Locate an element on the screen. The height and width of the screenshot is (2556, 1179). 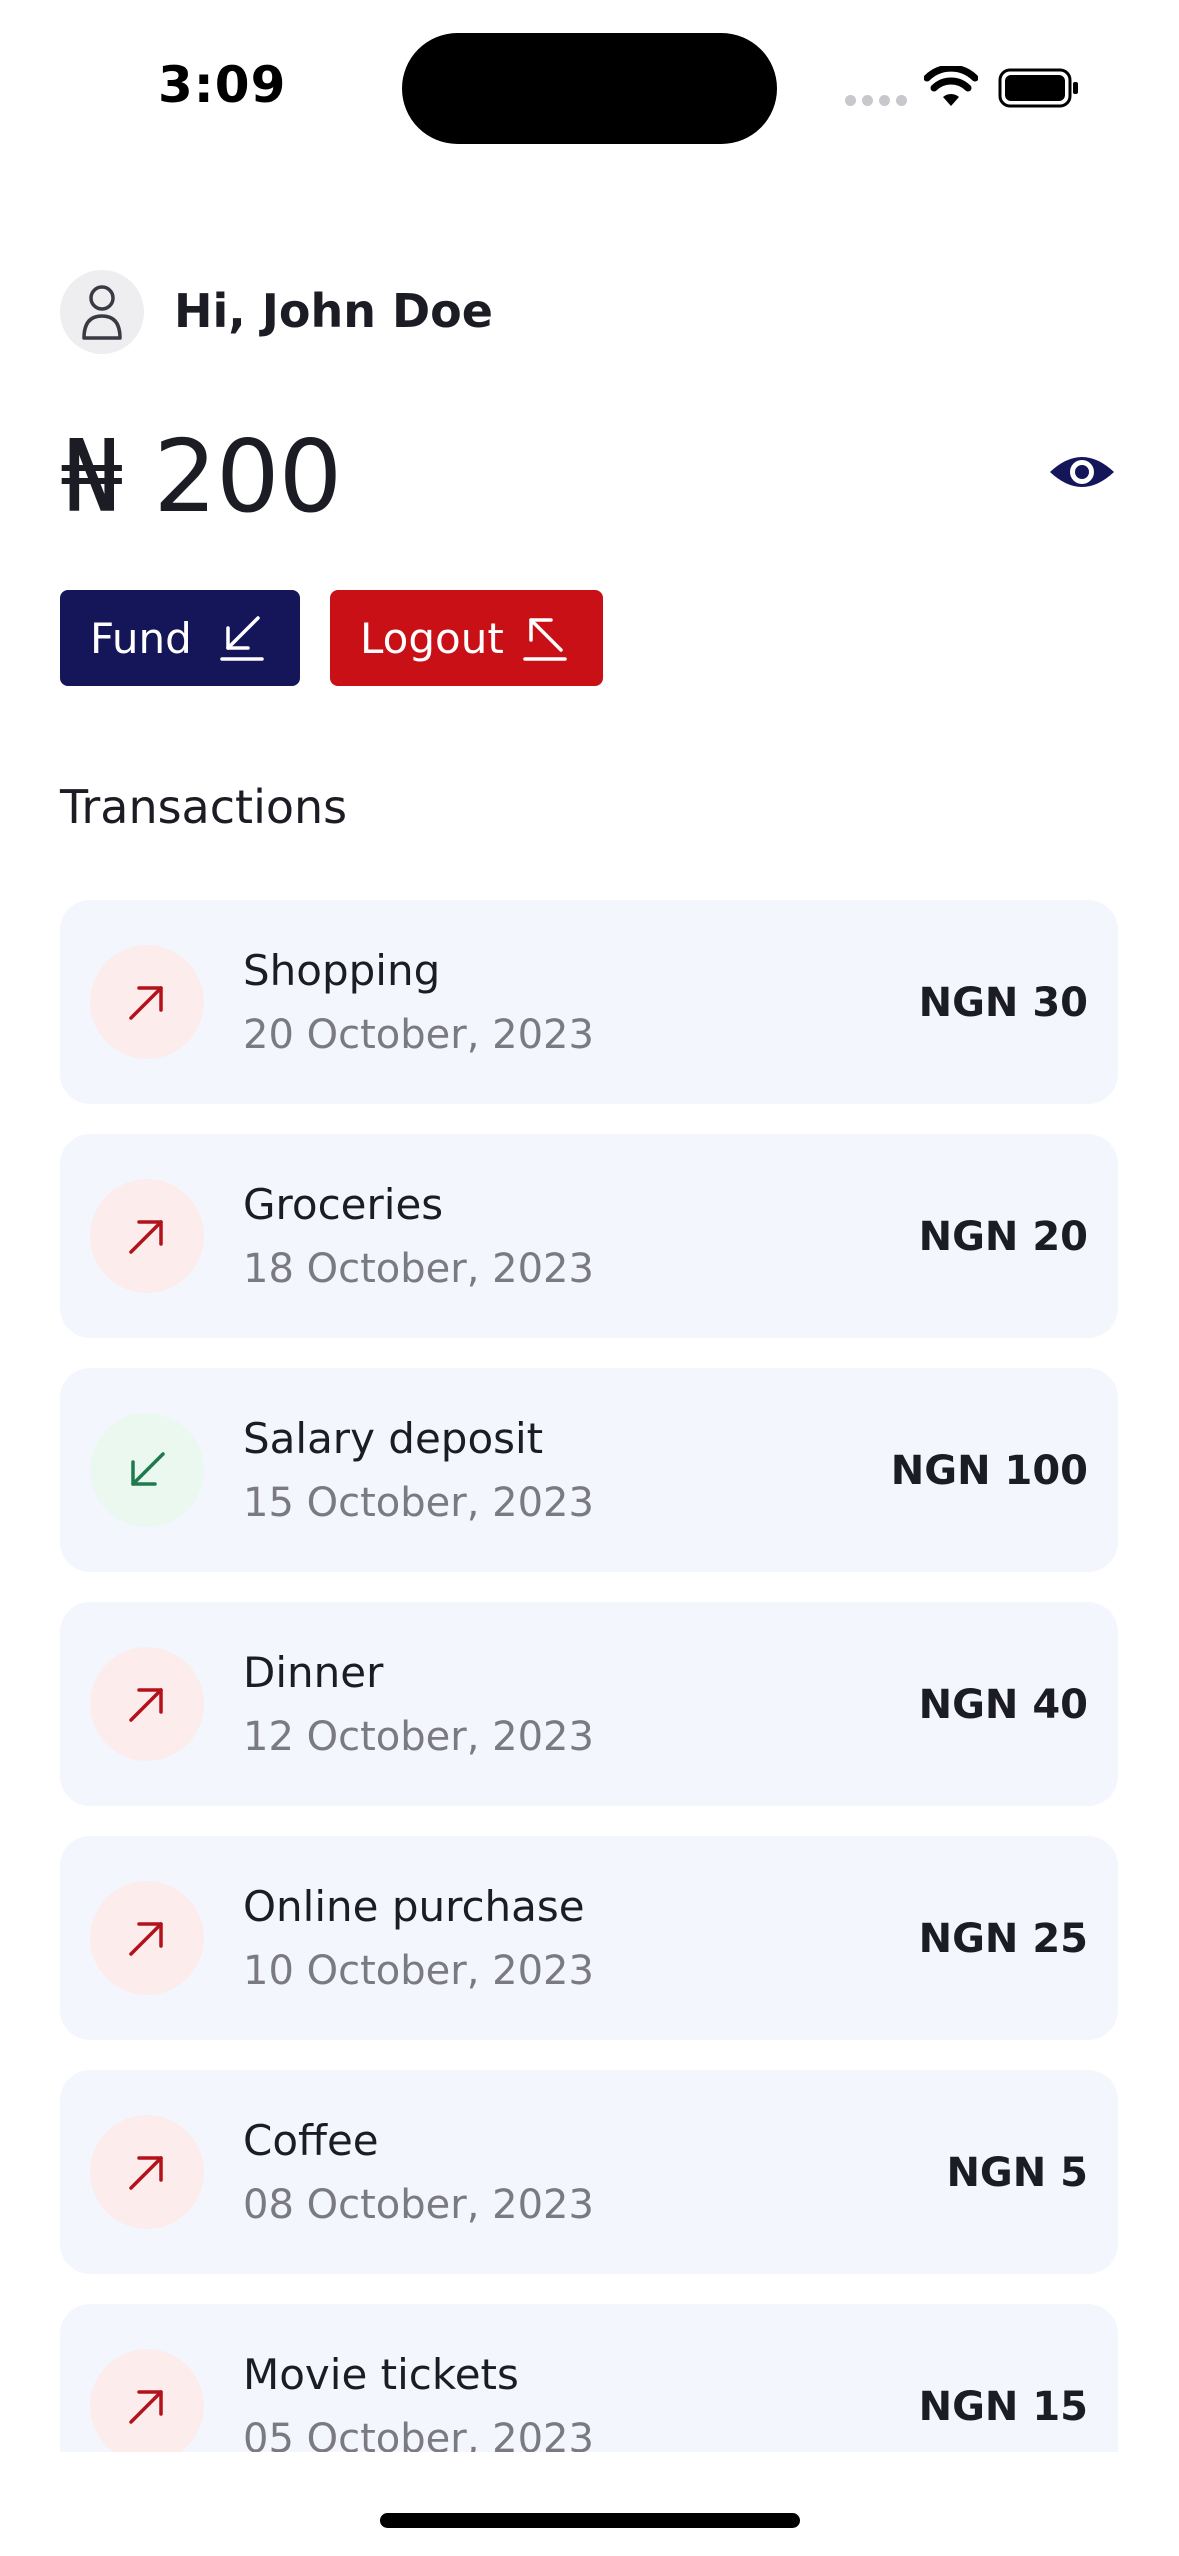
transaction-title: Movie tickets is located at coordinates (381, 2374).